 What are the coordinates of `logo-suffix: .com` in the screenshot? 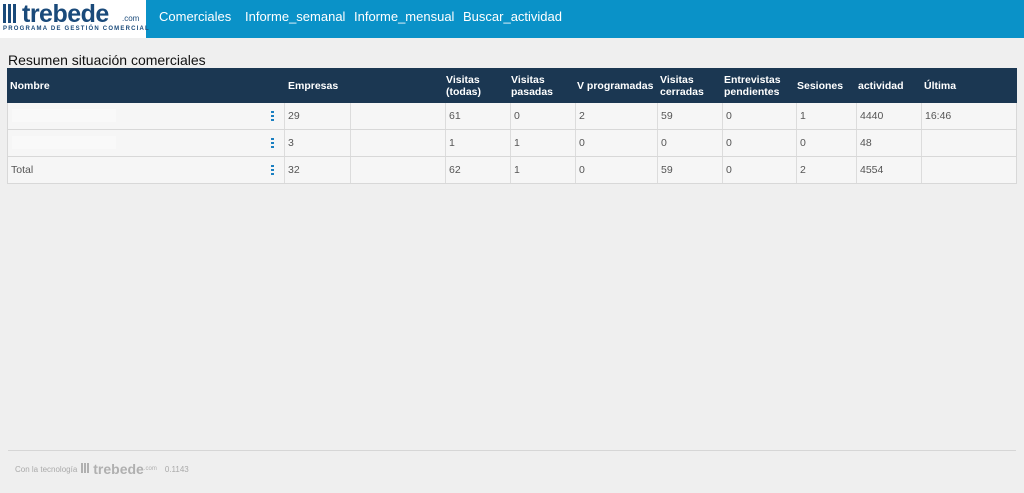 It's located at (131, 18).